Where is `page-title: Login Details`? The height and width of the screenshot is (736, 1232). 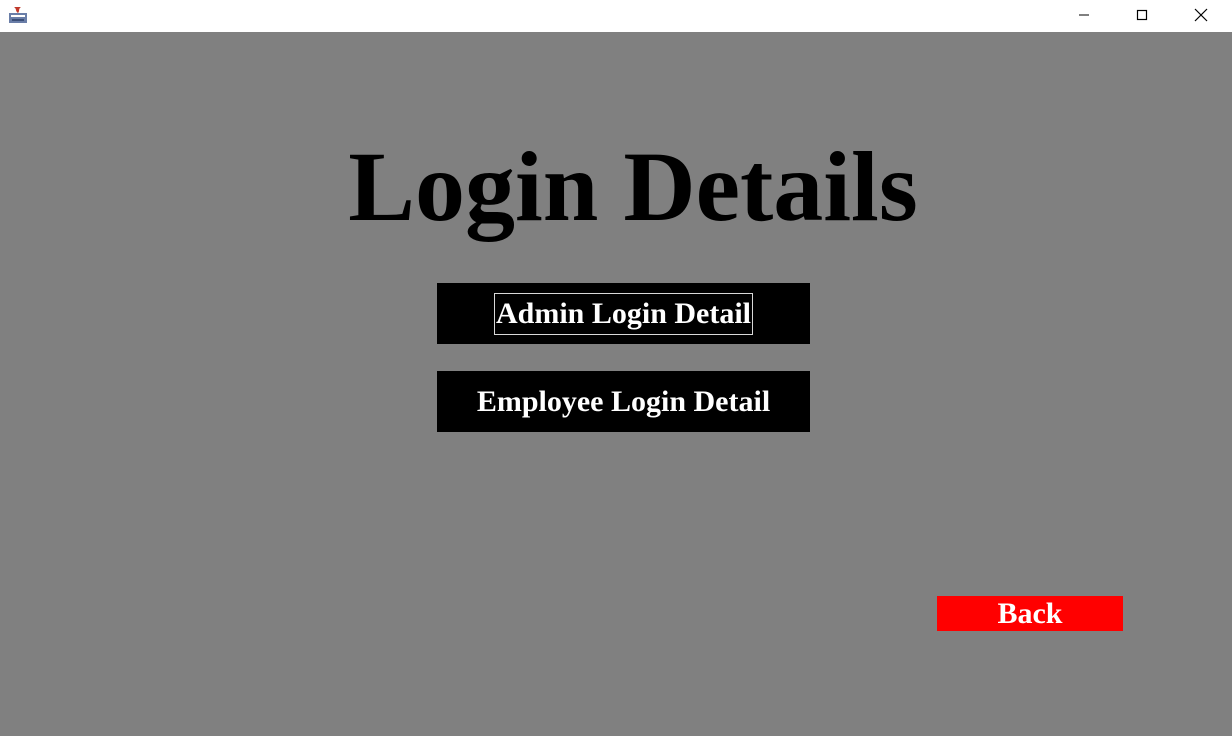 page-title: Login Details is located at coordinates (633, 186).